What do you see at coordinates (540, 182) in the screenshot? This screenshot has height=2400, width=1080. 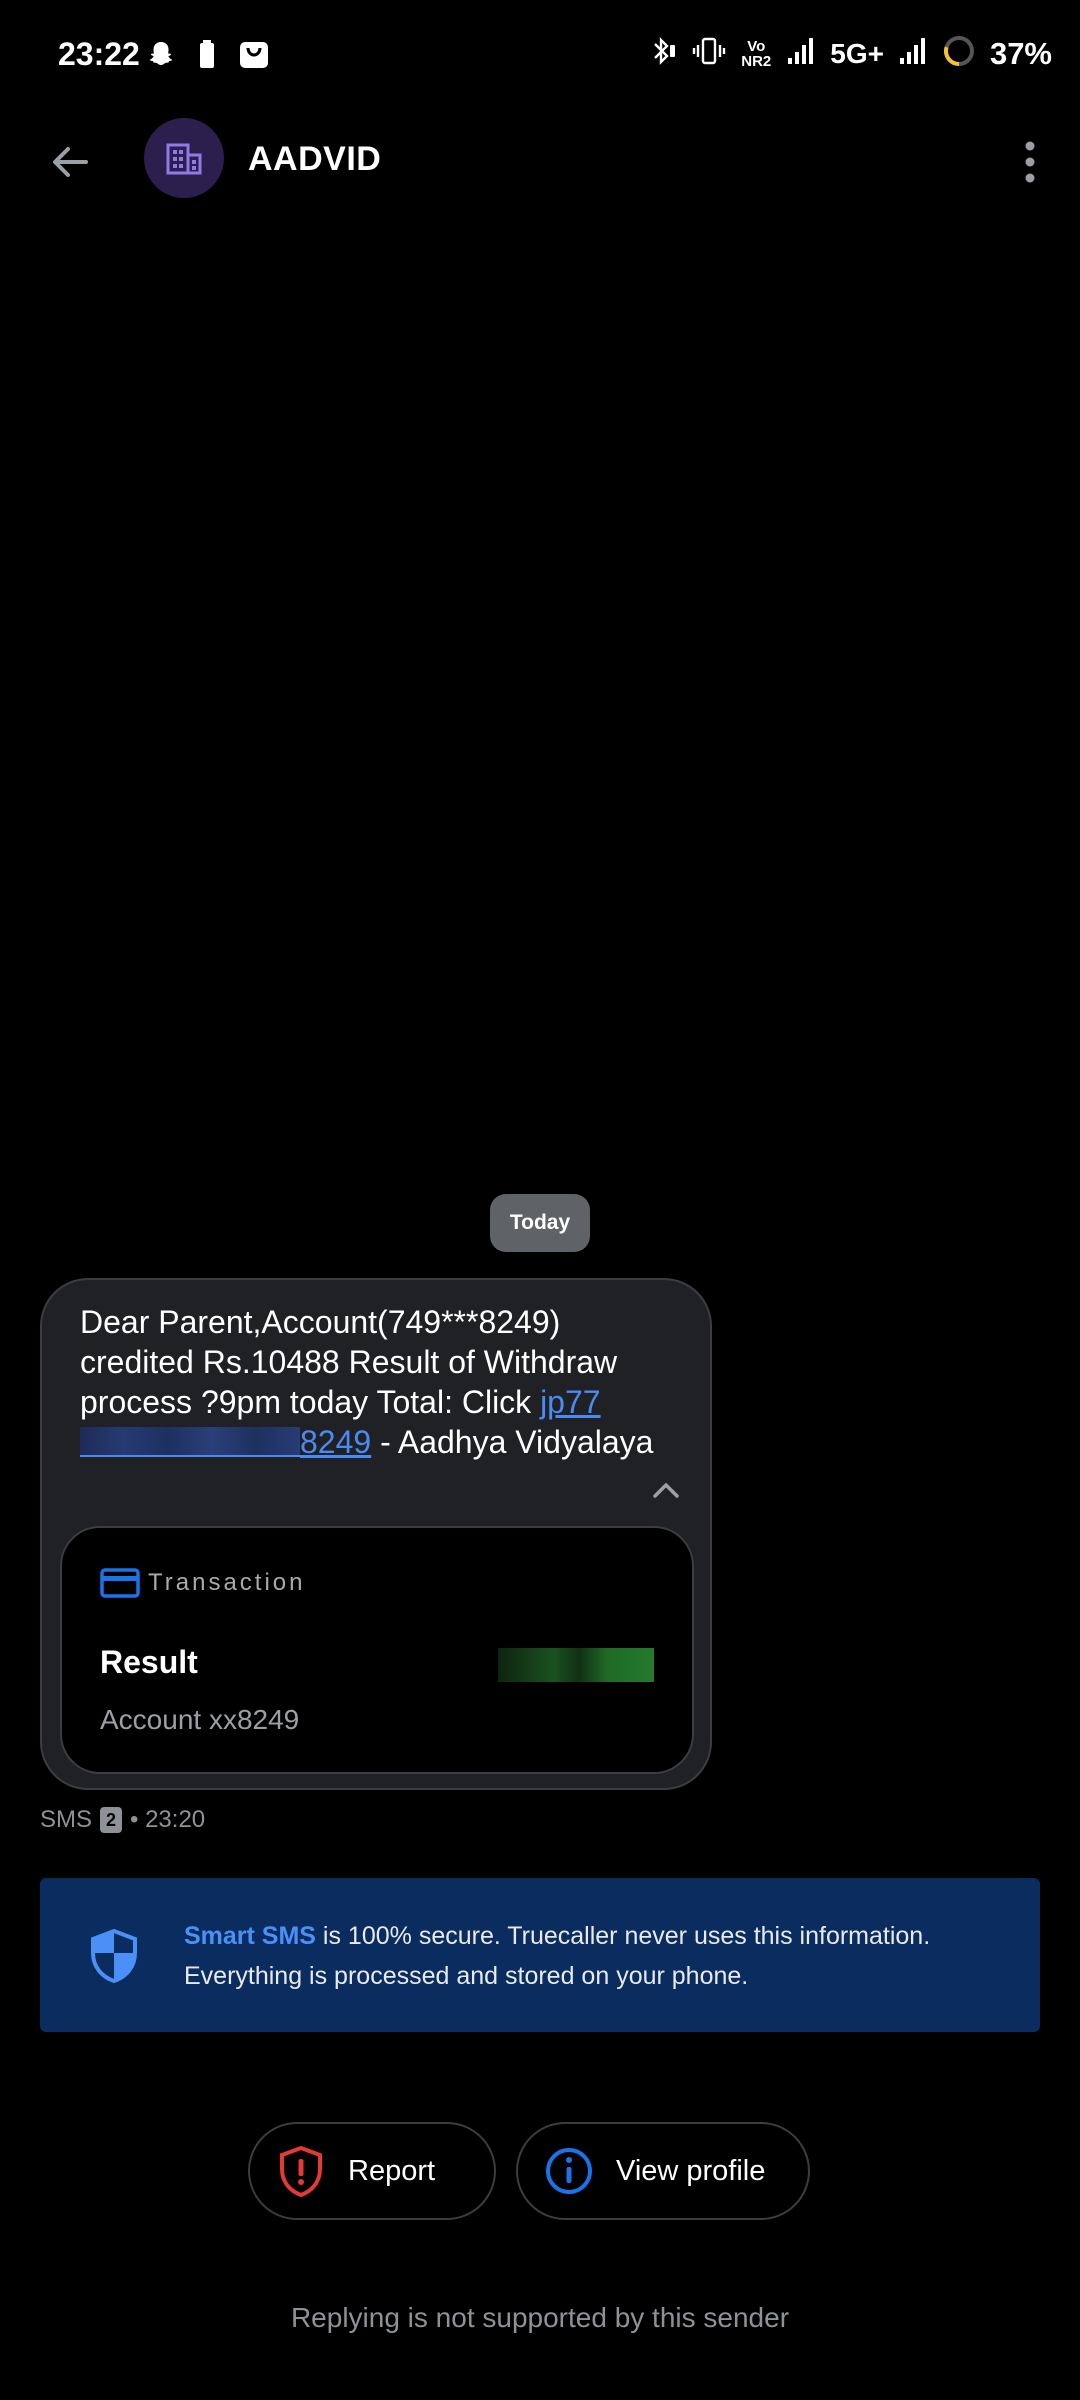 I see `conversation-header: AADVID` at bounding box center [540, 182].